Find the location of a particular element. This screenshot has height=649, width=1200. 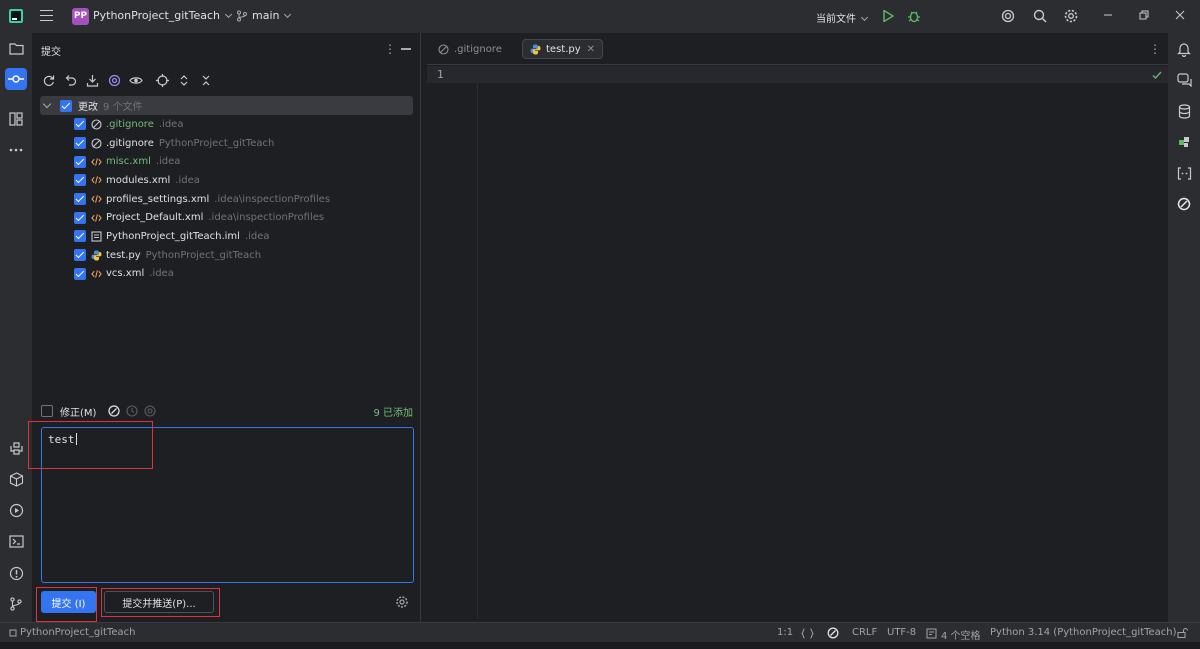

status-interpreter: Python 3.14 (PythonProject_gitTeach) is located at coordinates (1083, 632).